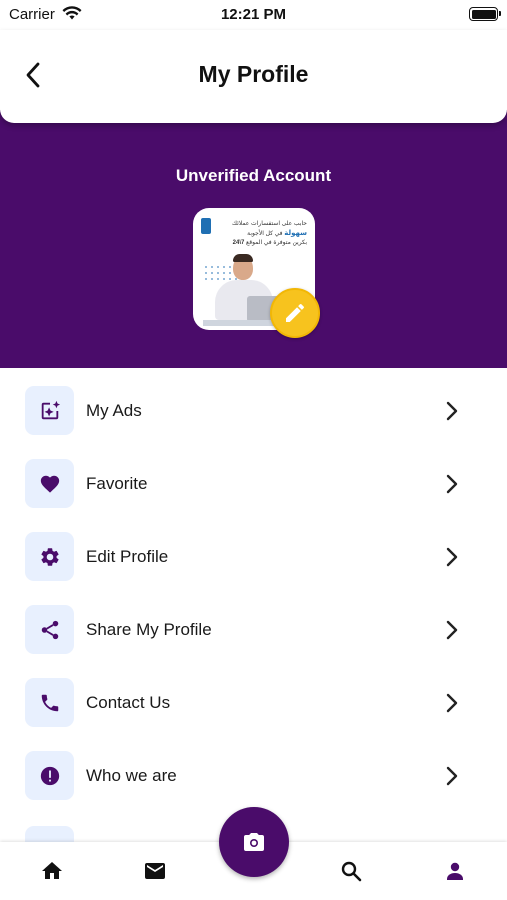  Describe the element at coordinates (117, 483) in the screenshot. I see `menu-item-label: Favorite` at that location.